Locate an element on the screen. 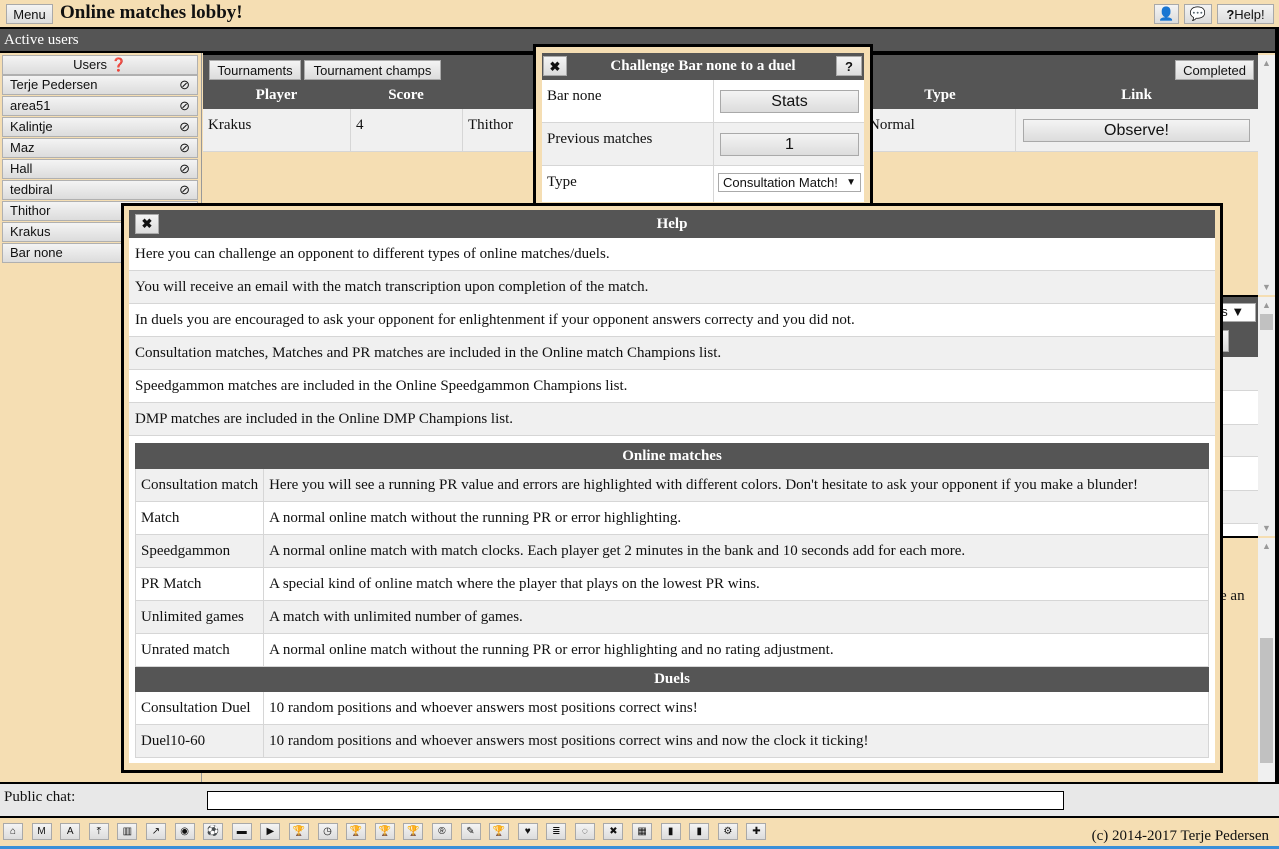 The height and width of the screenshot is (849, 1279). eye-icon: ◉ is located at coordinates (184, 831).